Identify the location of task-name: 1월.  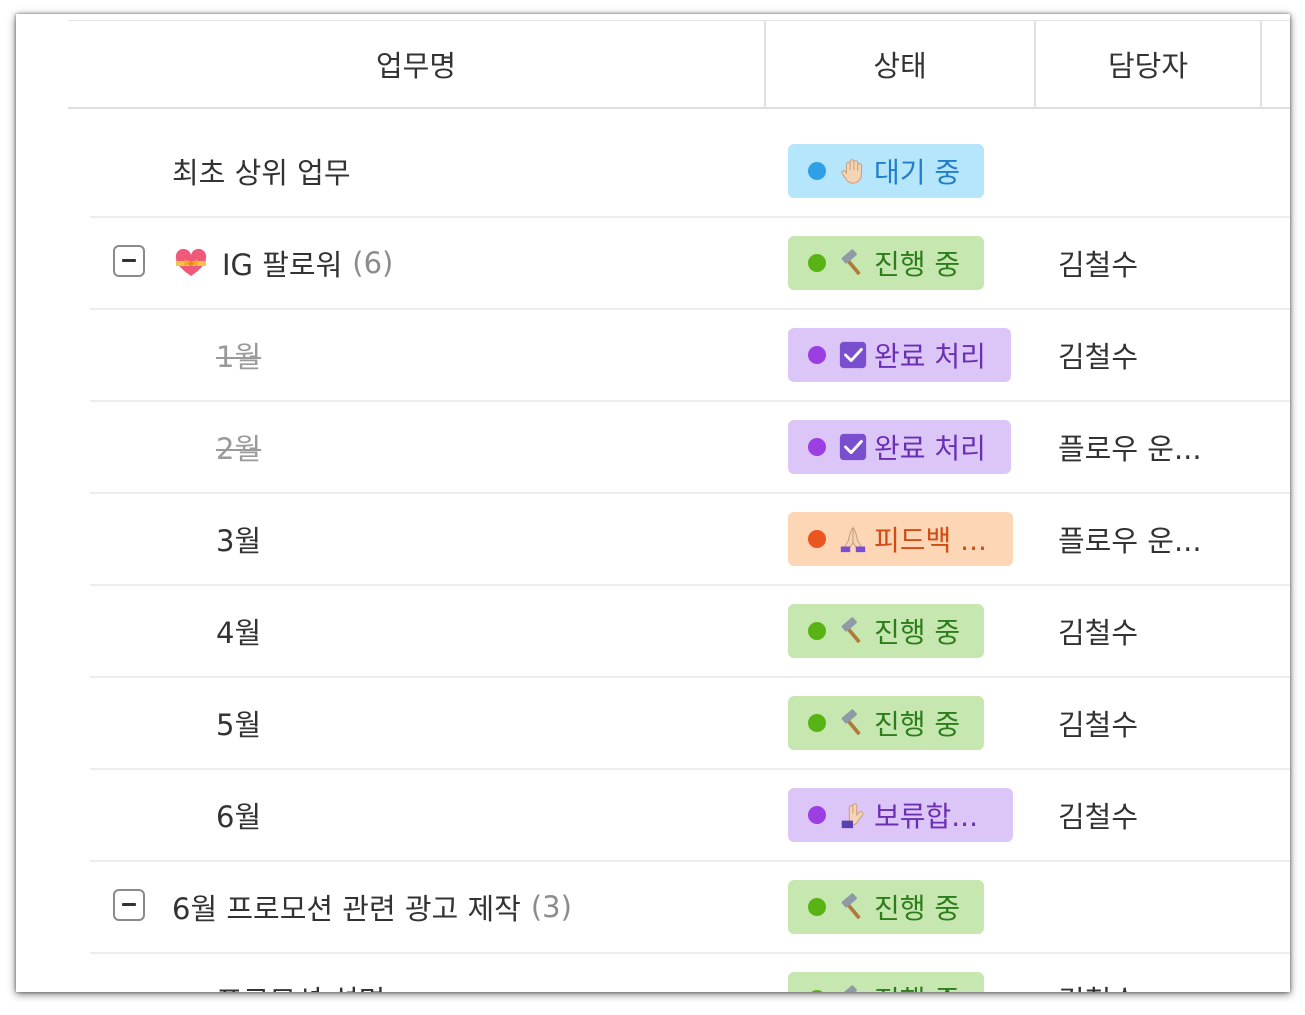
(238, 355).